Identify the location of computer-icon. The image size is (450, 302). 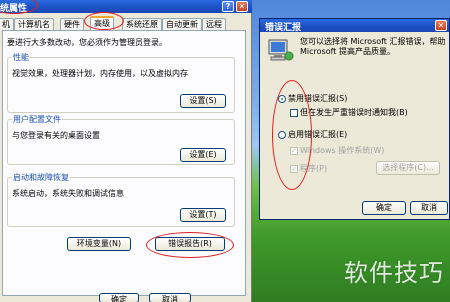
(281, 50).